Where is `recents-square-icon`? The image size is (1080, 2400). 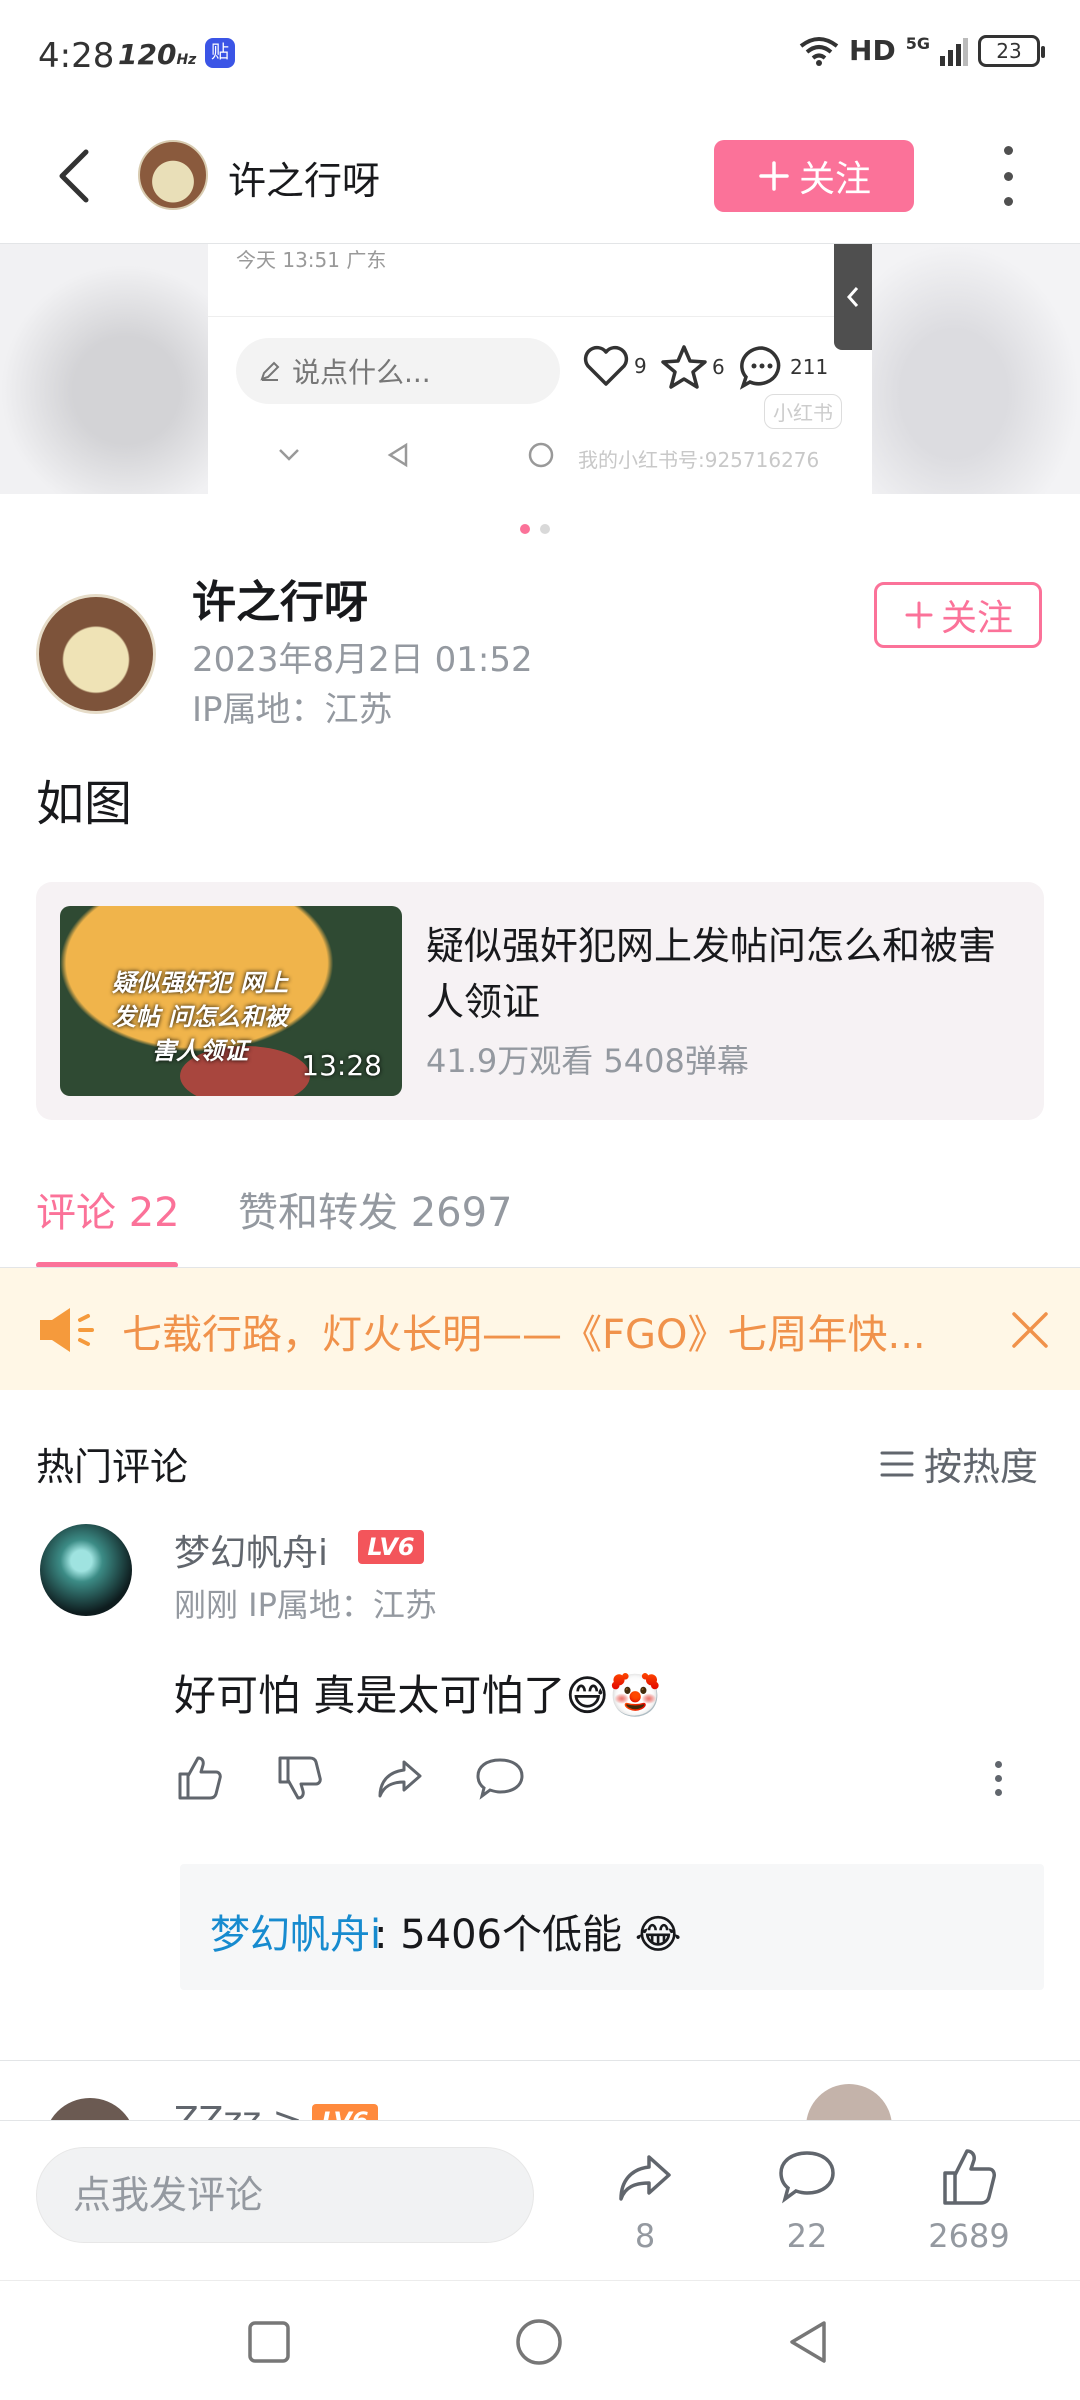 recents-square-icon is located at coordinates (269, 2342).